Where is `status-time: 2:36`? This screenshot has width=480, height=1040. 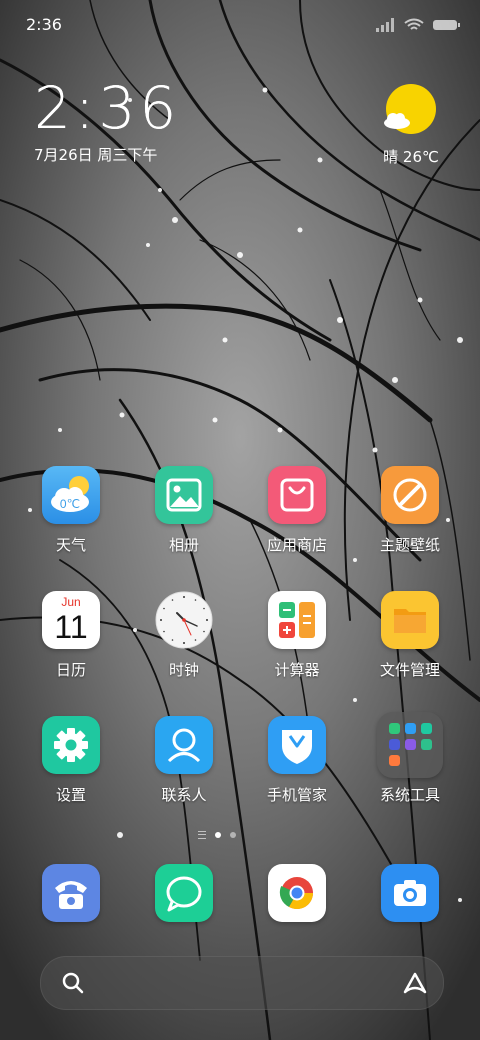
status-time: 2:36 is located at coordinates (44, 24).